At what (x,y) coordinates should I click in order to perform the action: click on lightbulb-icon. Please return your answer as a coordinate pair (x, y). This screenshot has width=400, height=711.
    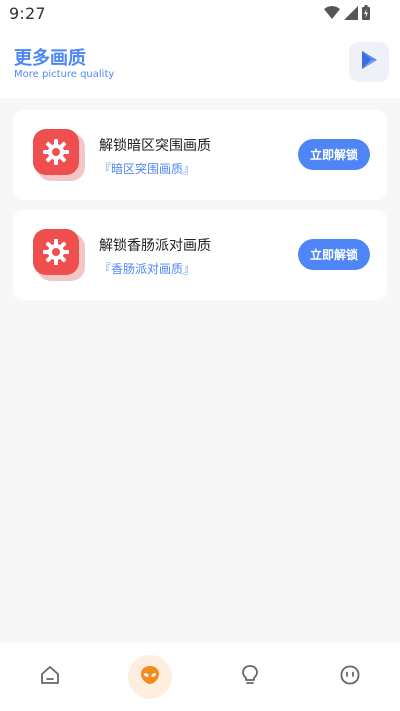
    Looking at the image, I should click on (250, 677).